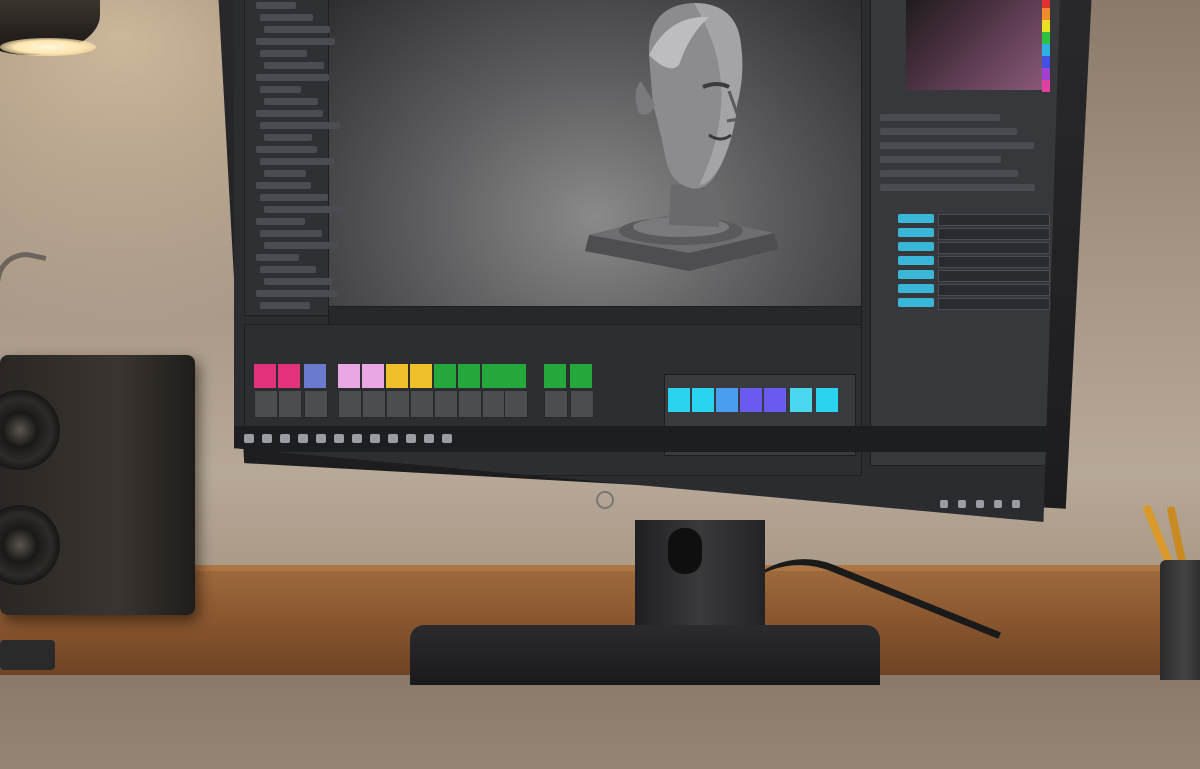 This screenshot has height=769, width=1200. What do you see at coordinates (595, 316) in the screenshot?
I see `viewport-toolbar` at bounding box center [595, 316].